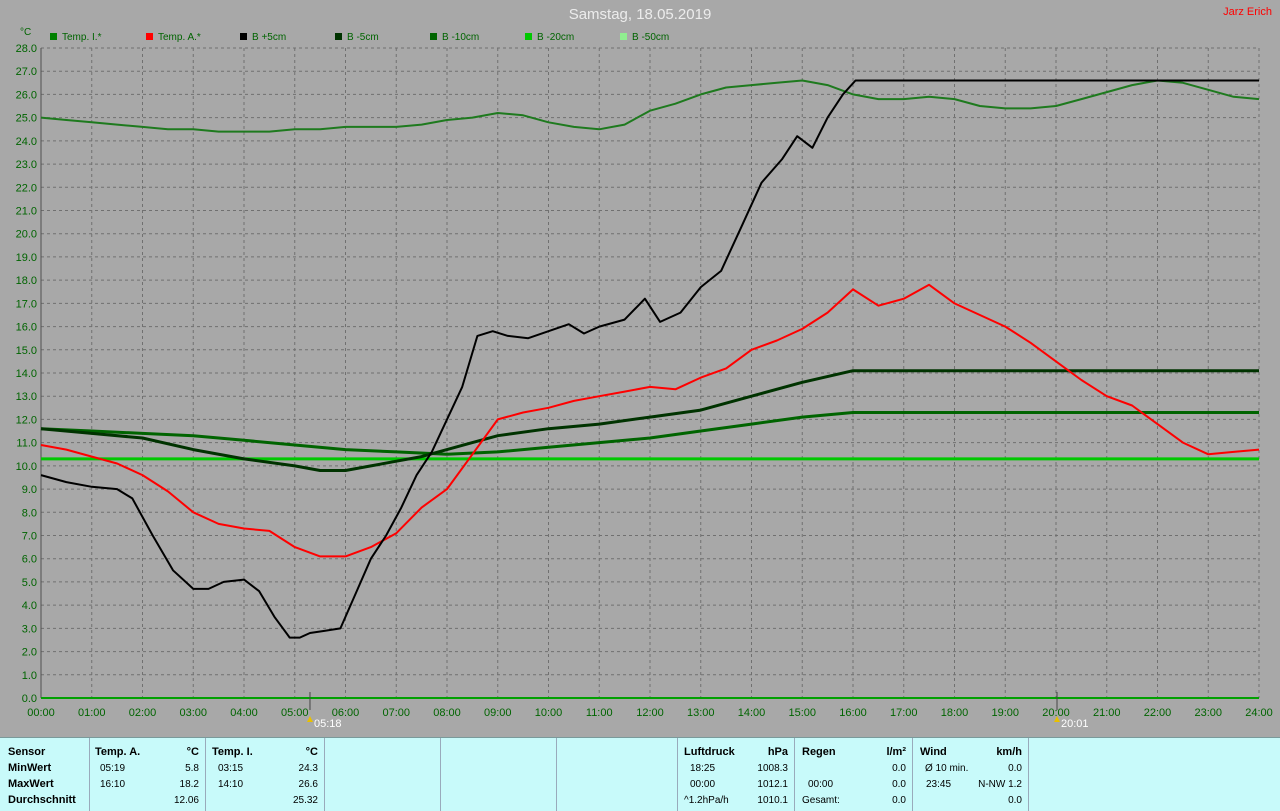 The image size is (1280, 811). What do you see at coordinates (26, 304) in the screenshot?
I see `y-tick-label: 17.0` at bounding box center [26, 304].